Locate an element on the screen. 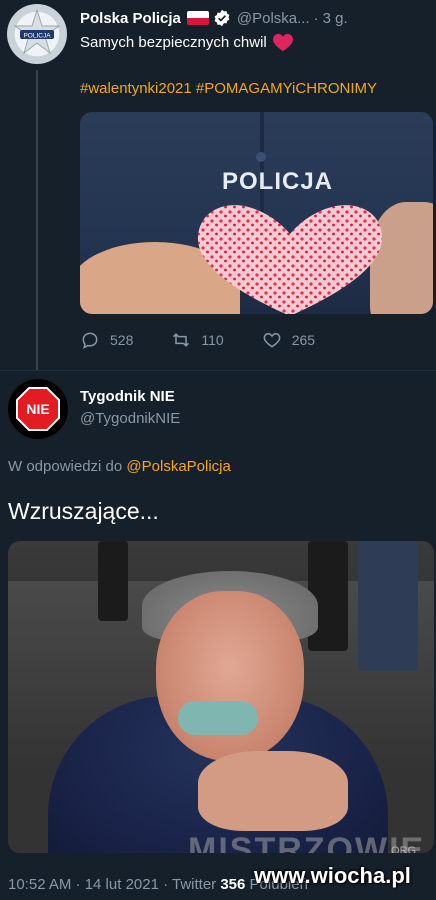 This screenshot has width=436, height=900. parent-tweet-header: Polska Policja @Polska... · 3 g. is located at coordinates (214, 18).